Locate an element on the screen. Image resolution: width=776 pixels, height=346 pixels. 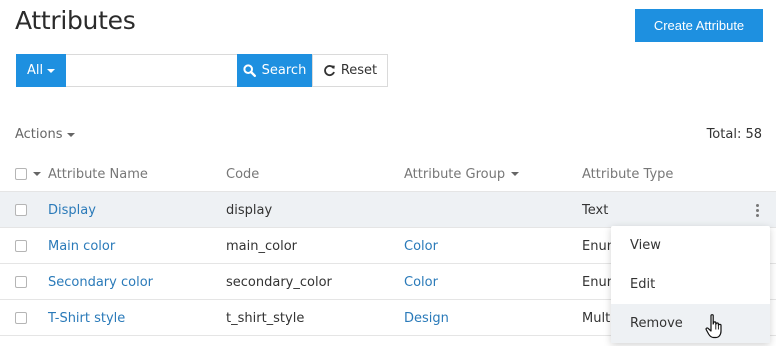
attribute-type: Text is located at coordinates (595, 210).